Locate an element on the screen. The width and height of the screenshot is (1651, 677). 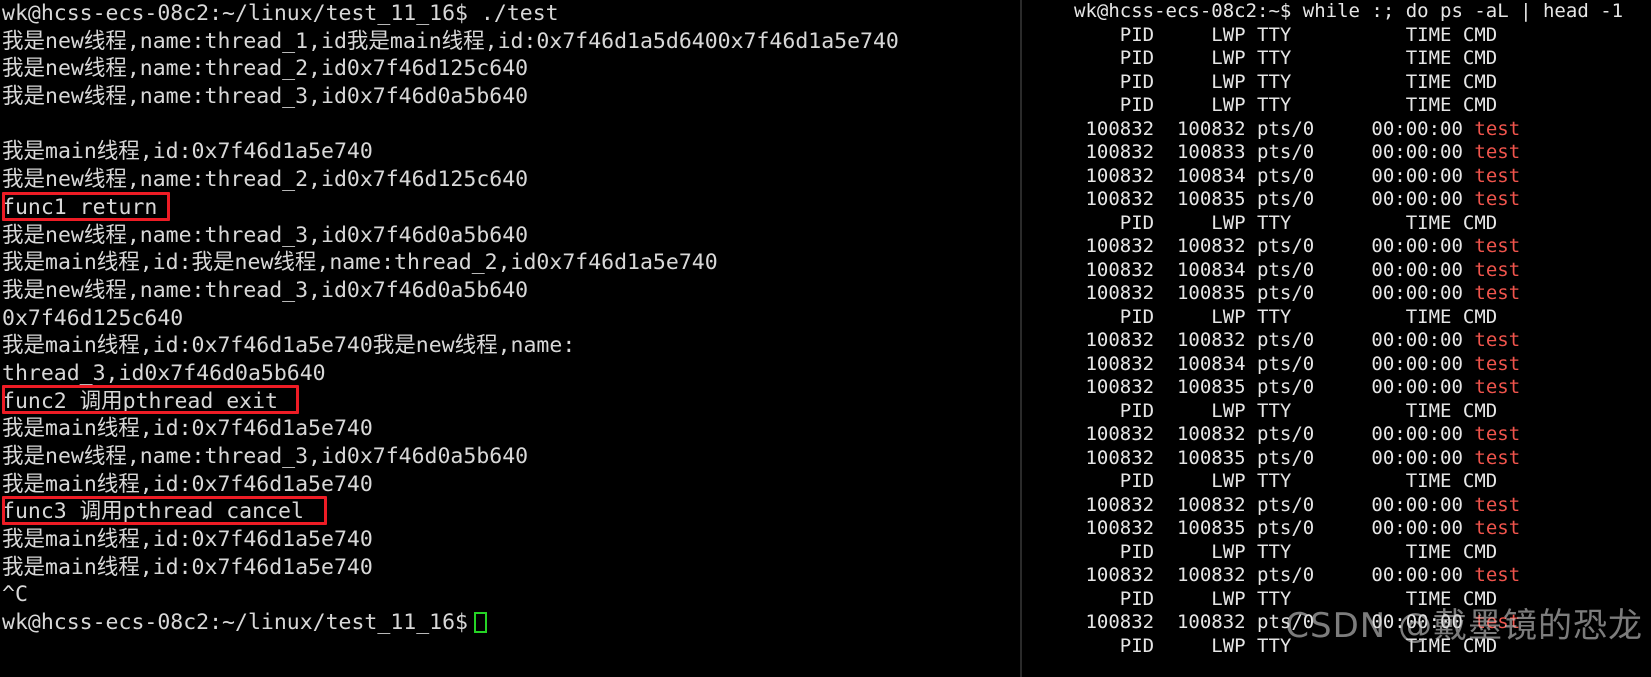
terminal-line-3: 我是new线程,name:thread_3,id0x7f46d0a5b640 is located at coordinates (265, 97).